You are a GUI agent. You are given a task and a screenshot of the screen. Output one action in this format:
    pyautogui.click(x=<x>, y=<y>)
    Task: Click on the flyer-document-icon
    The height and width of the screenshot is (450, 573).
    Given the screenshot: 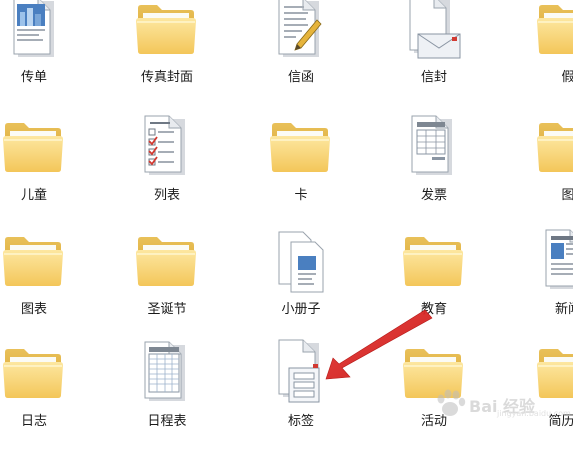 What is the action you would take?
    pyautogui.click(x=33, y=32)
    